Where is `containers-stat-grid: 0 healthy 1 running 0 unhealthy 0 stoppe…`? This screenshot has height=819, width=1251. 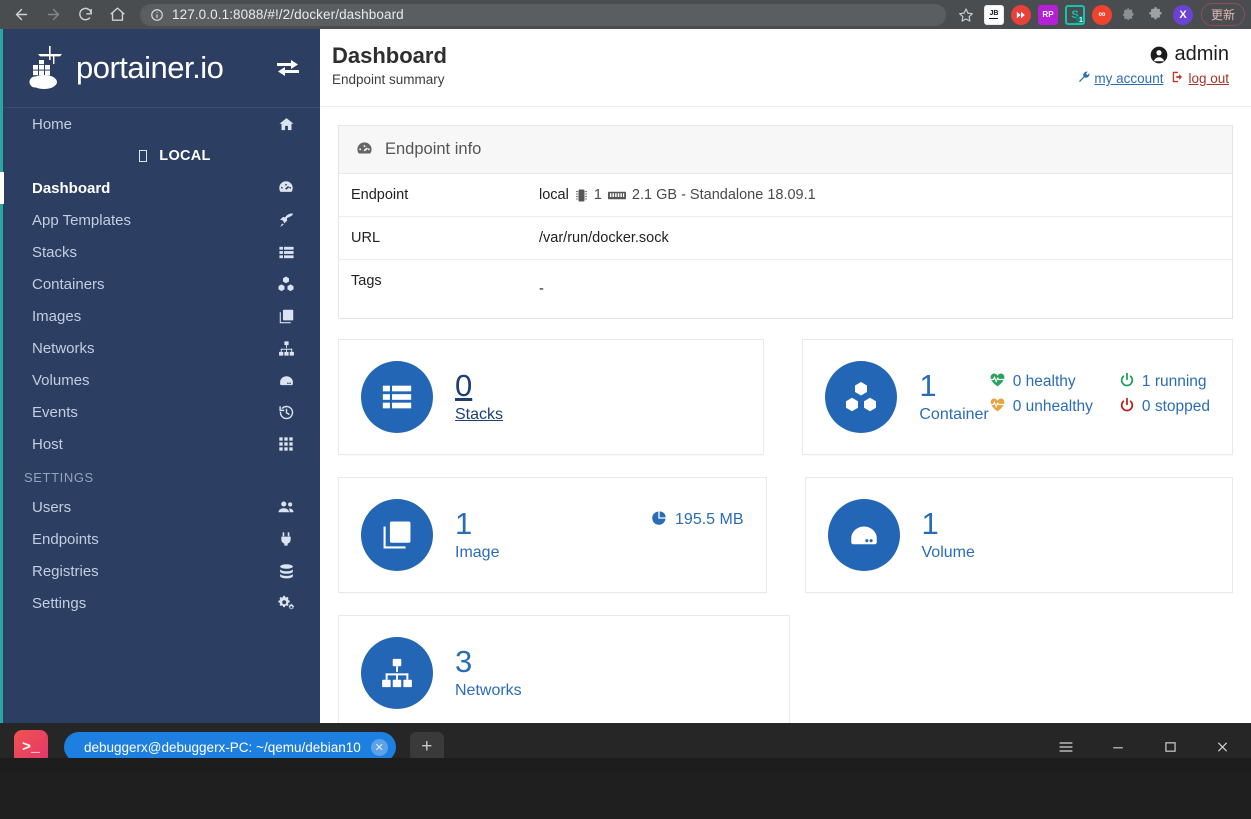 containers-stat-grid: 0 healthy 1 running 0 unhealthy 0 stoppe… is located at coordinates (1099, 395).